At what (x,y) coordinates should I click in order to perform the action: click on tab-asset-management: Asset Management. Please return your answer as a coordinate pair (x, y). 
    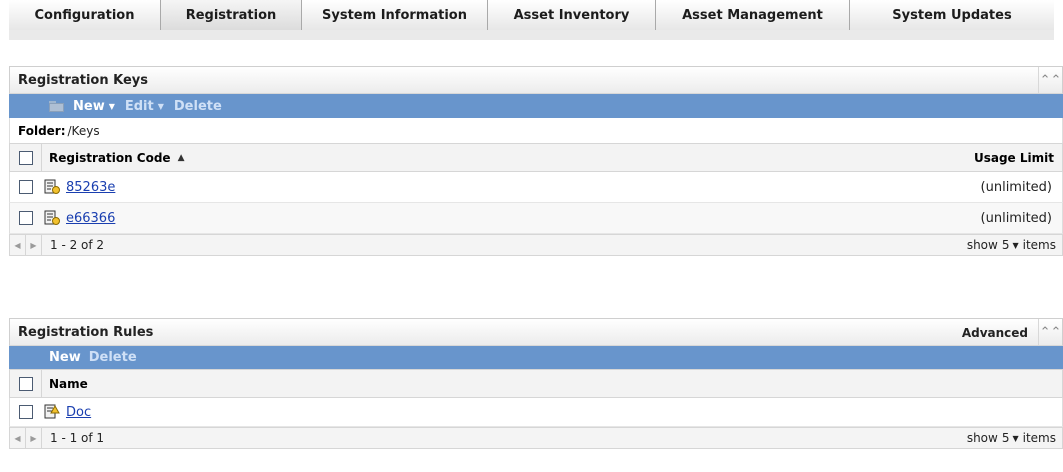
    Looking at the image, I should click on (753, 15).